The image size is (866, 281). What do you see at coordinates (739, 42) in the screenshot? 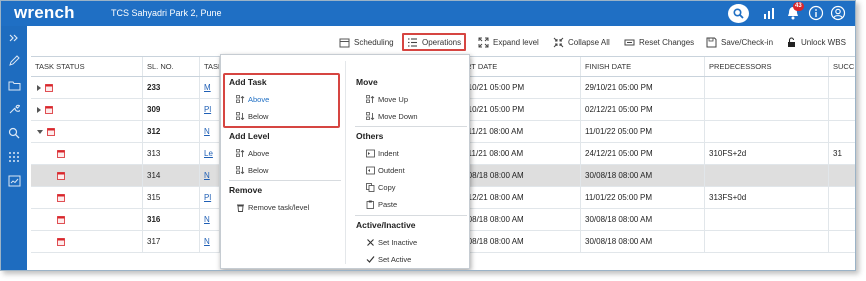
I see `save-checkin-button: Save/Check-in` at bounding box center [739, 42].